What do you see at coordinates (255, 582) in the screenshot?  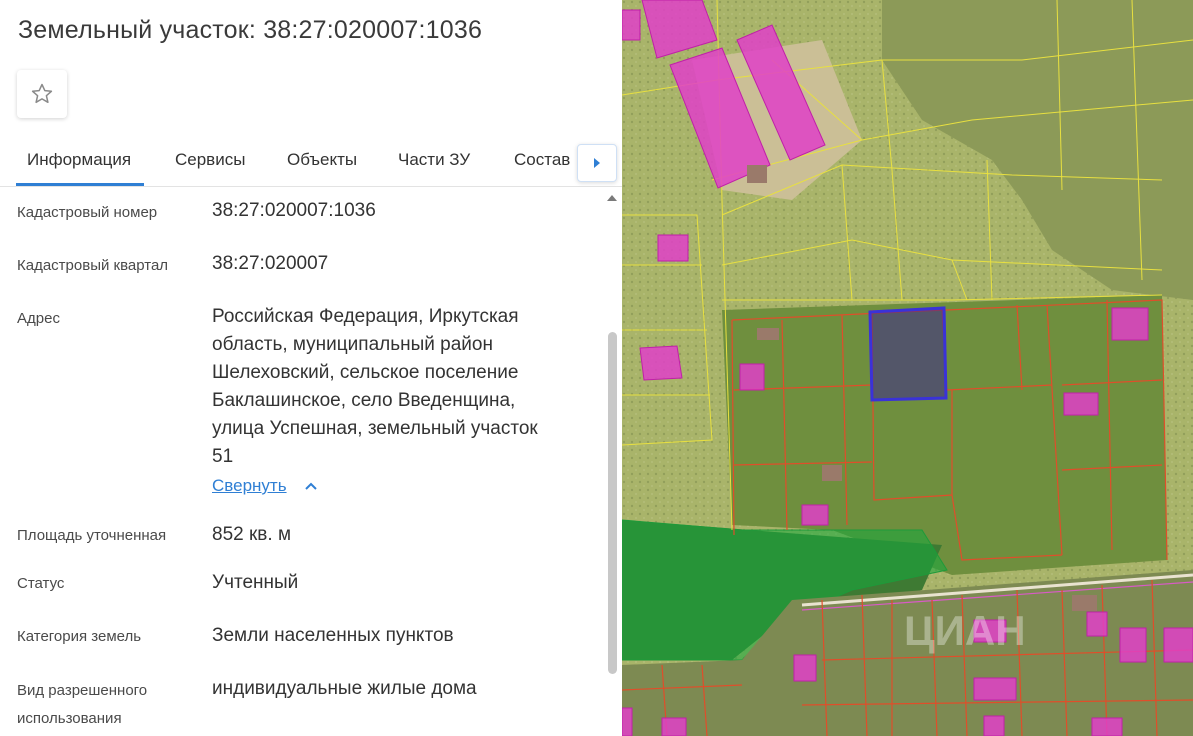 I see `status-value: Учтенный` at bounding box center [255, 582].